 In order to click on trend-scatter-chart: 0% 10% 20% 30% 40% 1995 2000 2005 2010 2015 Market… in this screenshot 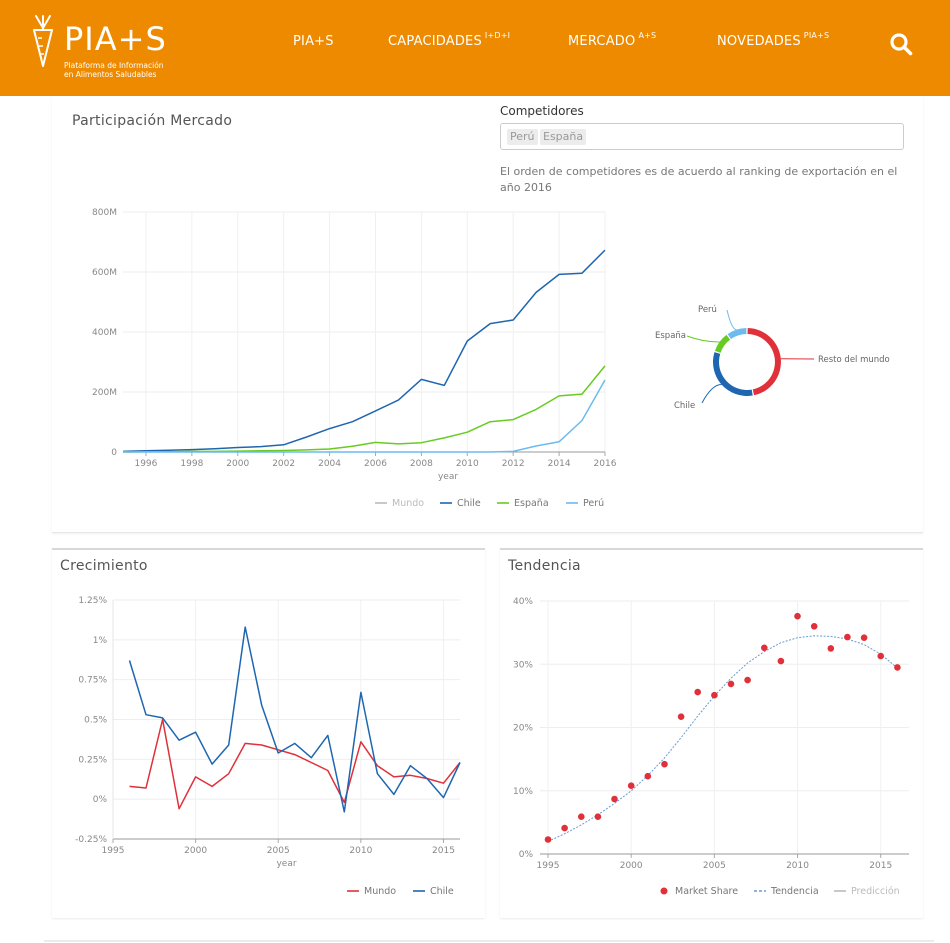, I will do `click(711, 747)`.